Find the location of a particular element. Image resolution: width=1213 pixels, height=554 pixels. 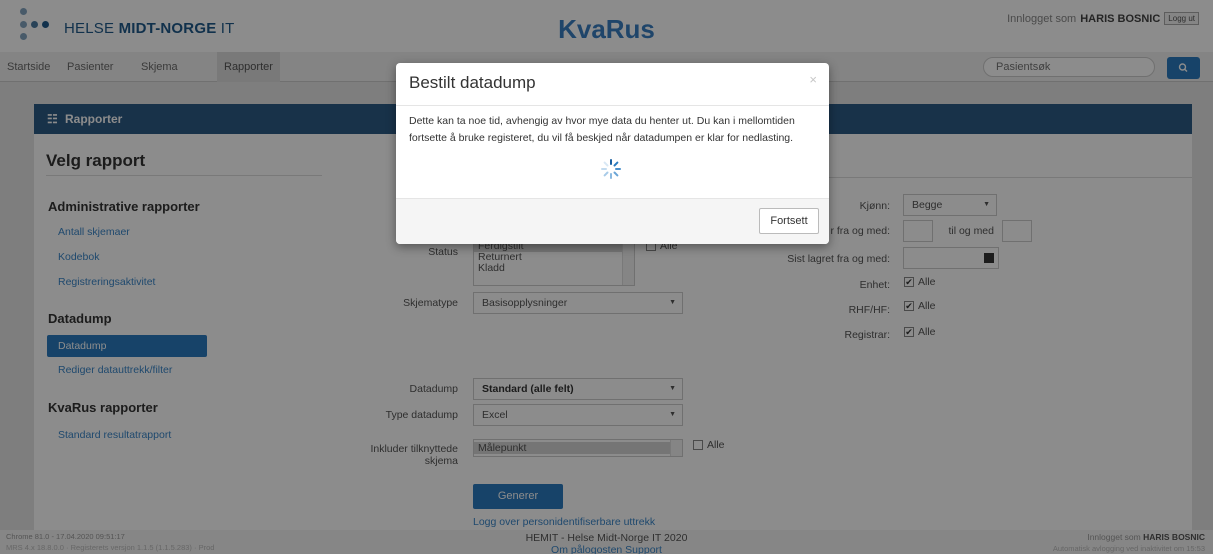

modal-title: Bestilt datadump is located at coordinates (472, 82).